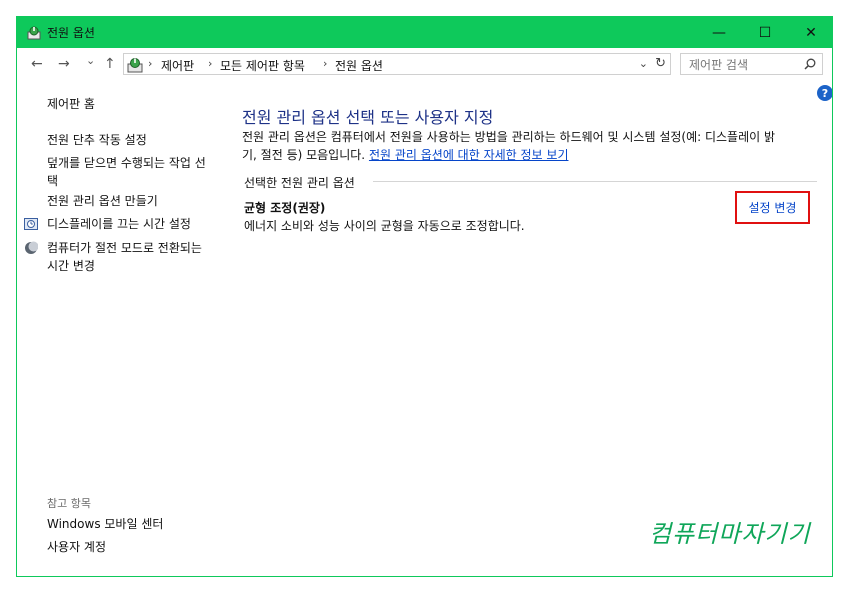 The image size is (853, 593). Describe the element at coordinates (129, 172) in the screenshot. I see `sidebar-lid-action-link: 덮개를 닫으면 수행되는 작업 선택` at that location.